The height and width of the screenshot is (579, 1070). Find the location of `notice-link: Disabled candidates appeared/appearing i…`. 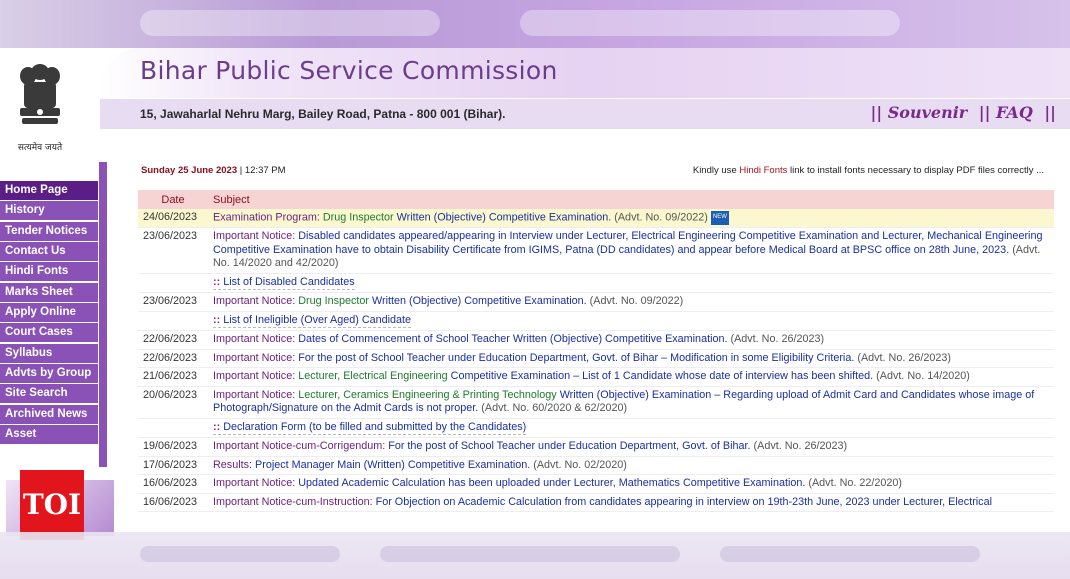

notice-link: Disabled candidates appeared/appearing i… is located at coordinates (627, 243).